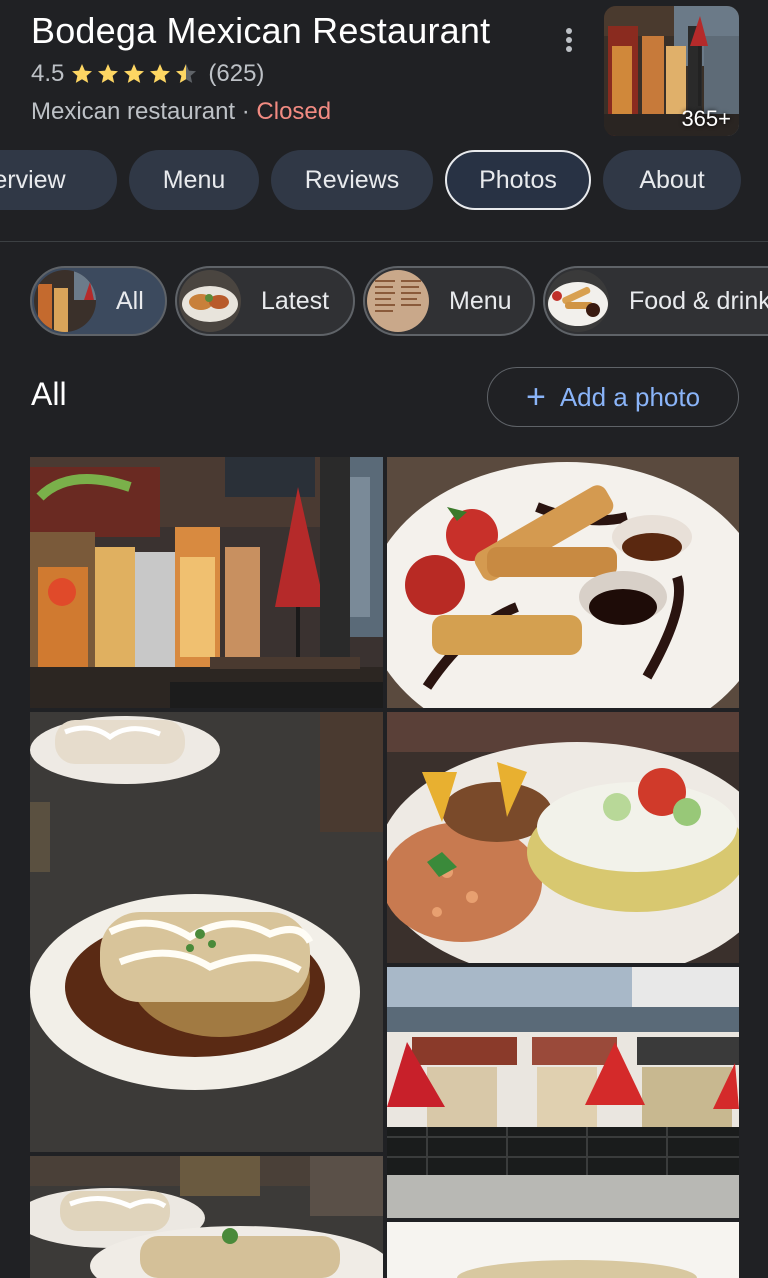  I want to click on photo-dish-partial, so click(563, 1250).